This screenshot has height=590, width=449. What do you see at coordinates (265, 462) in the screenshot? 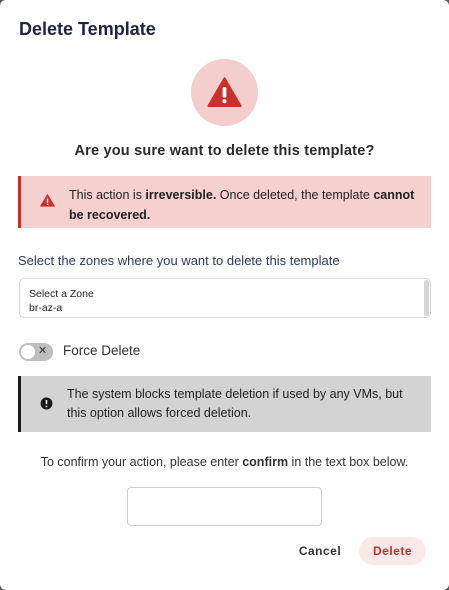
I see `confirm-keyword: confirm` at bounding box center [265, 462].